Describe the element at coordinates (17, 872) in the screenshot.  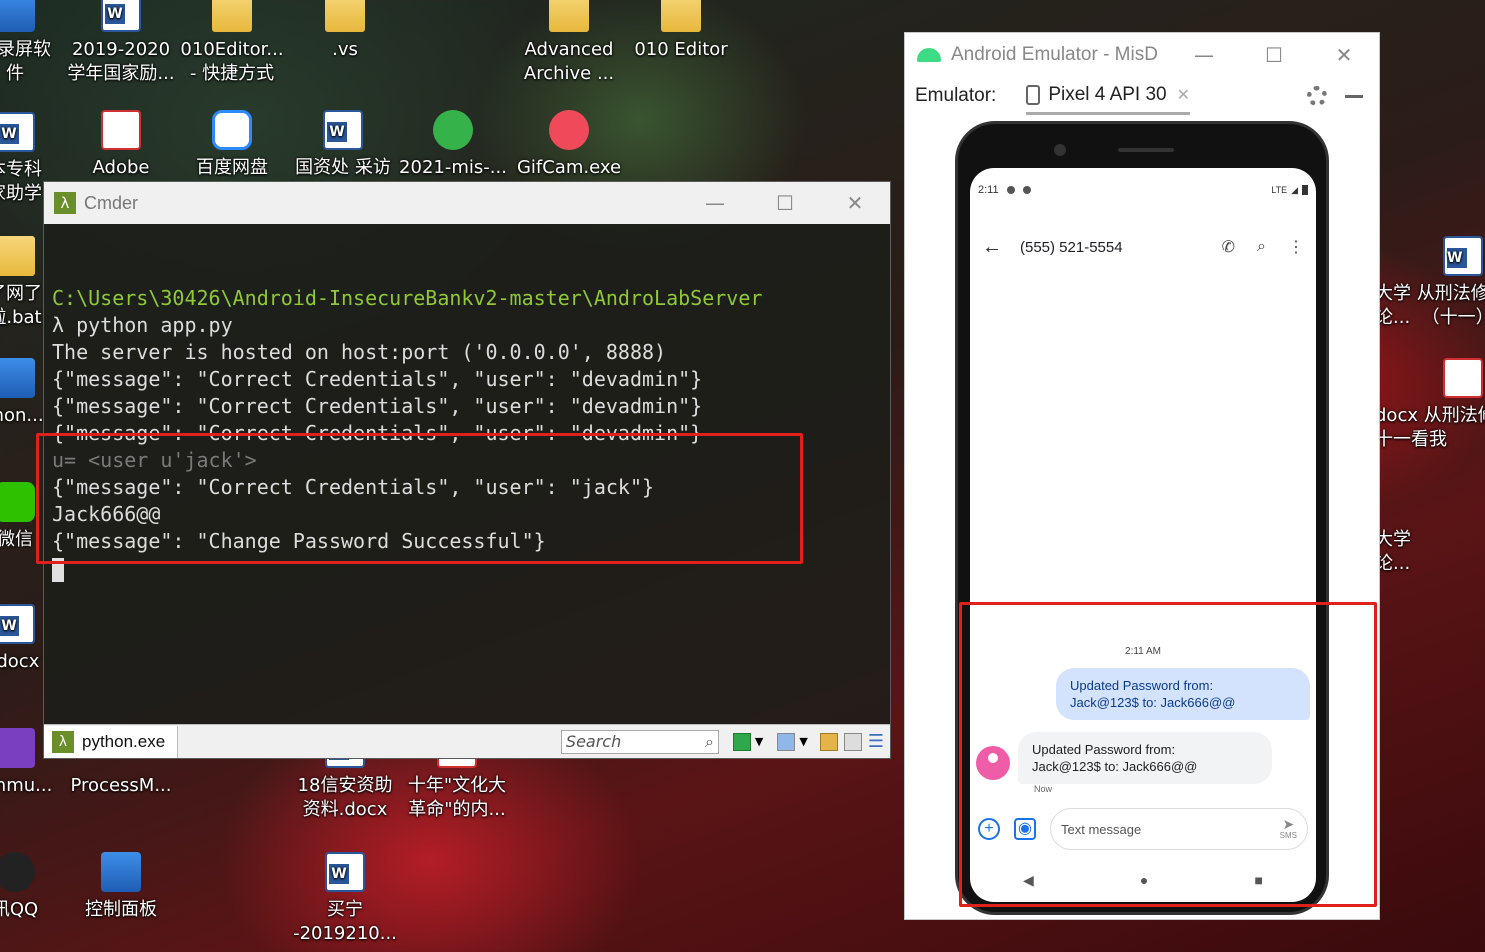
I see `qq-icon` at that location.